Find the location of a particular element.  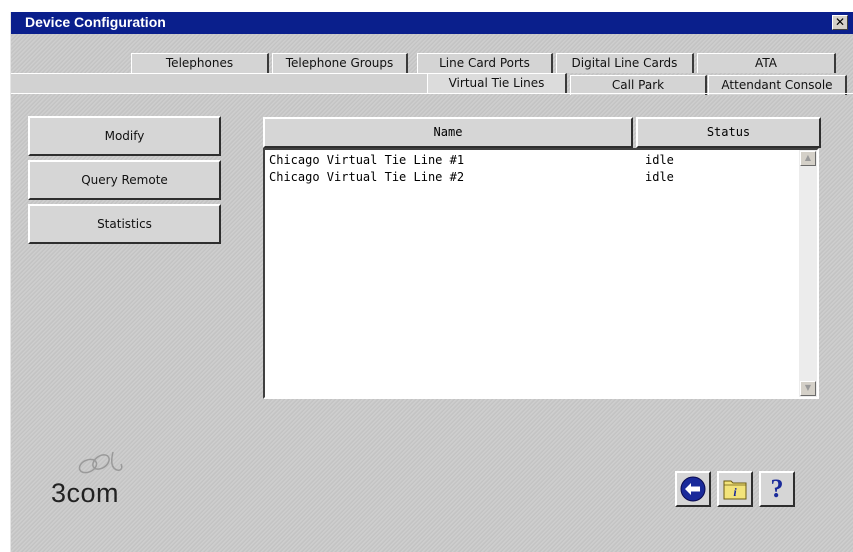

back-arrow-icon is located at coordinates (693, 489).